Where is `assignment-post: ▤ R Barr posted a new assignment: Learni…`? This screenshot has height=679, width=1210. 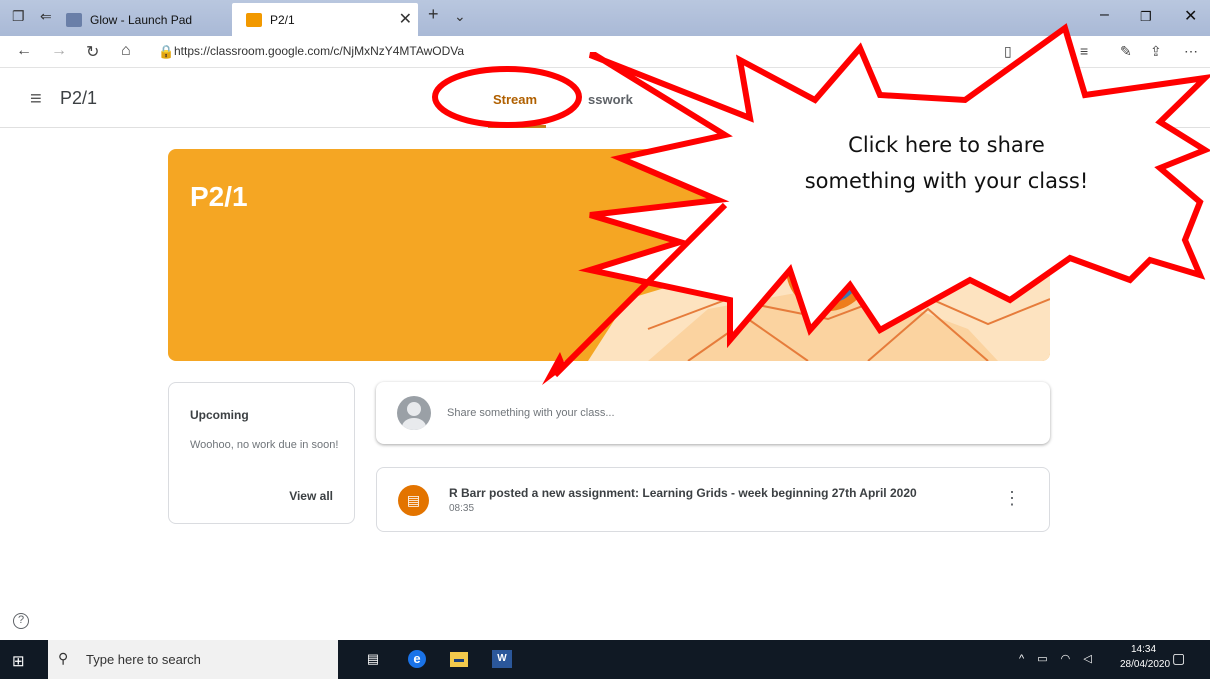 assignment-post: ▤ R Barr posted a new assignment: Learni… is located at coordinates (713, 499).